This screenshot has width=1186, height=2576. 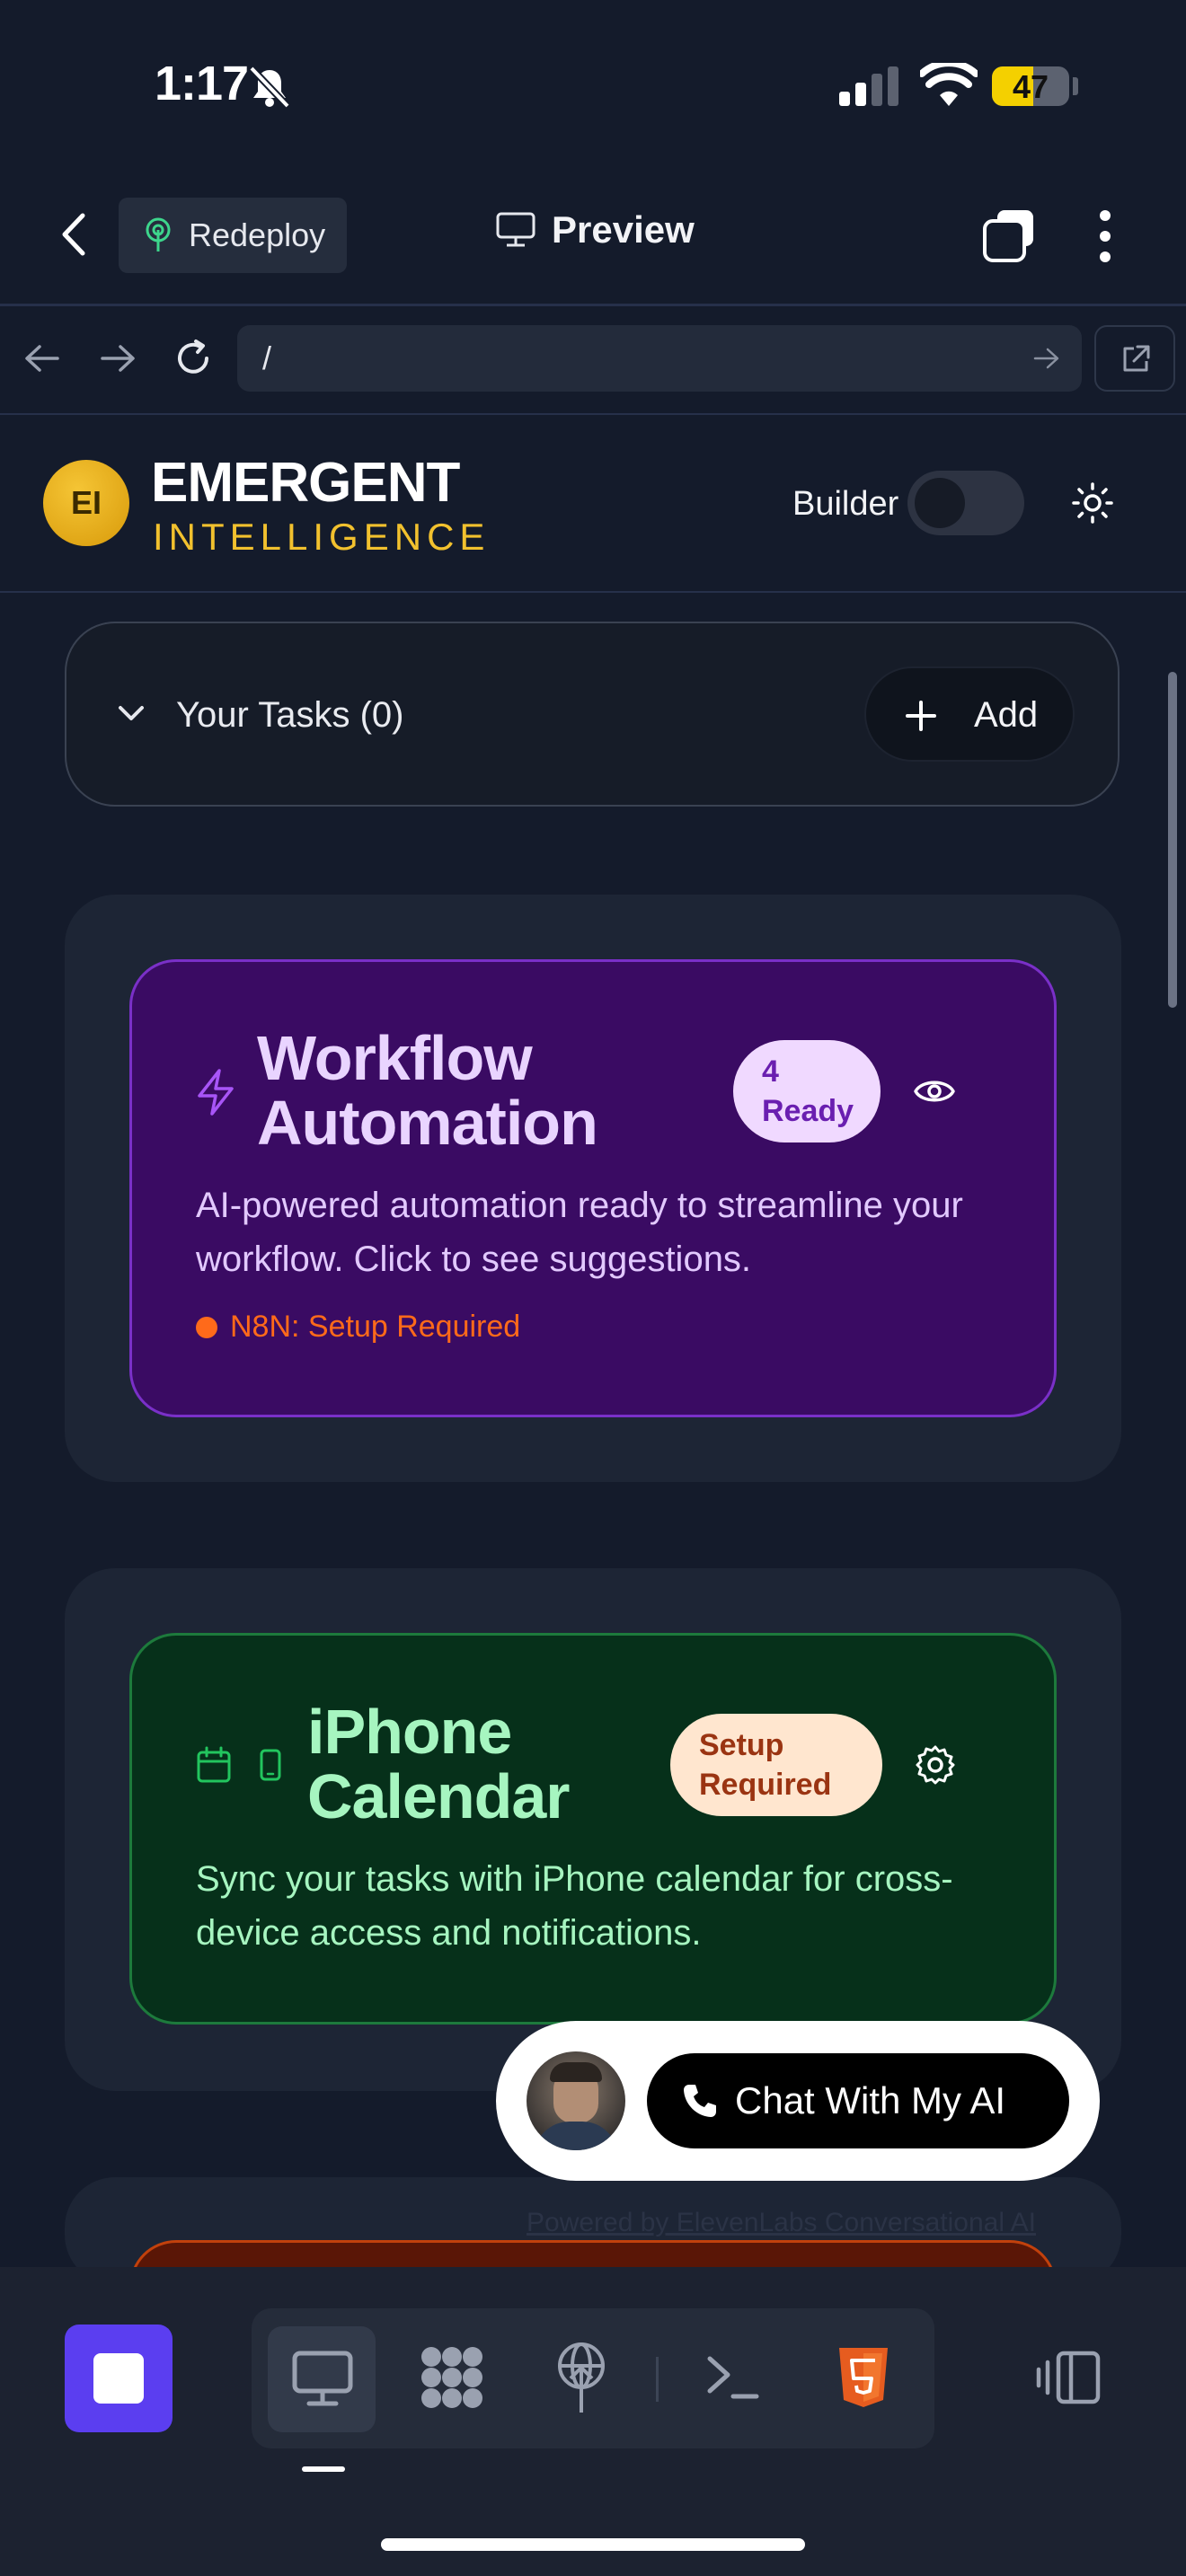 I want to click on brand-title: EMERGENT, so click(x=305, y=483).